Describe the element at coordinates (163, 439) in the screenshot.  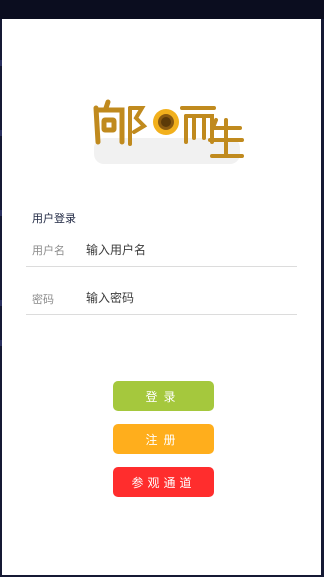
I see `register-button: 注册` at that location.